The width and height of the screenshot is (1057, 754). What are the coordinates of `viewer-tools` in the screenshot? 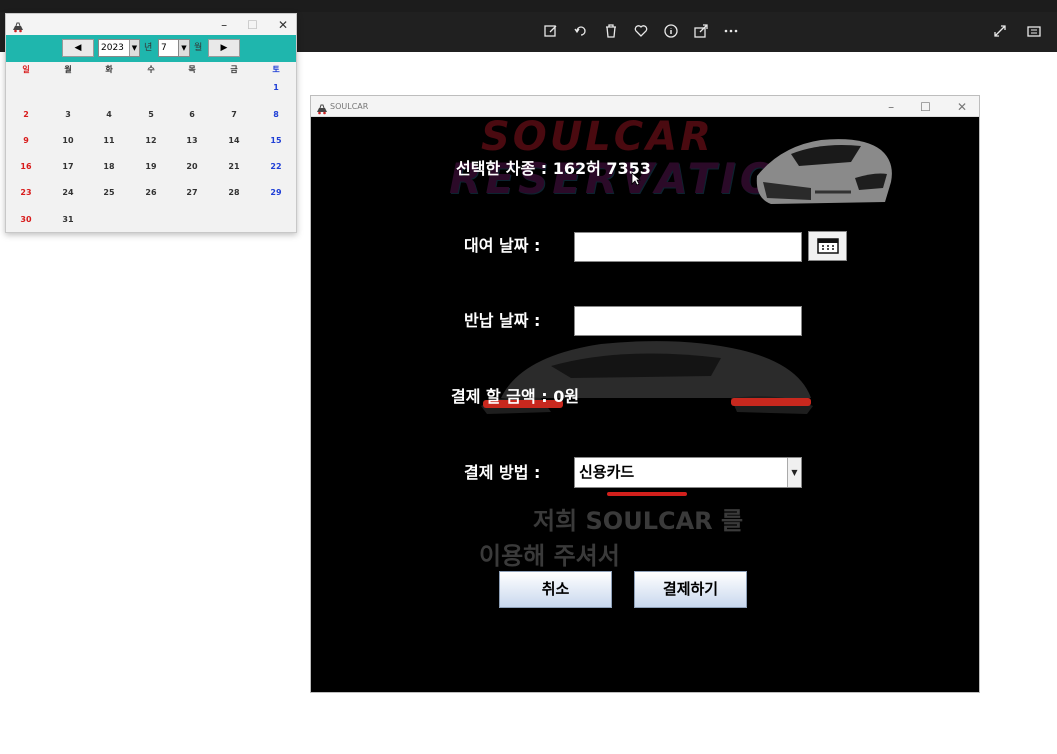 It's located at (641, 32).